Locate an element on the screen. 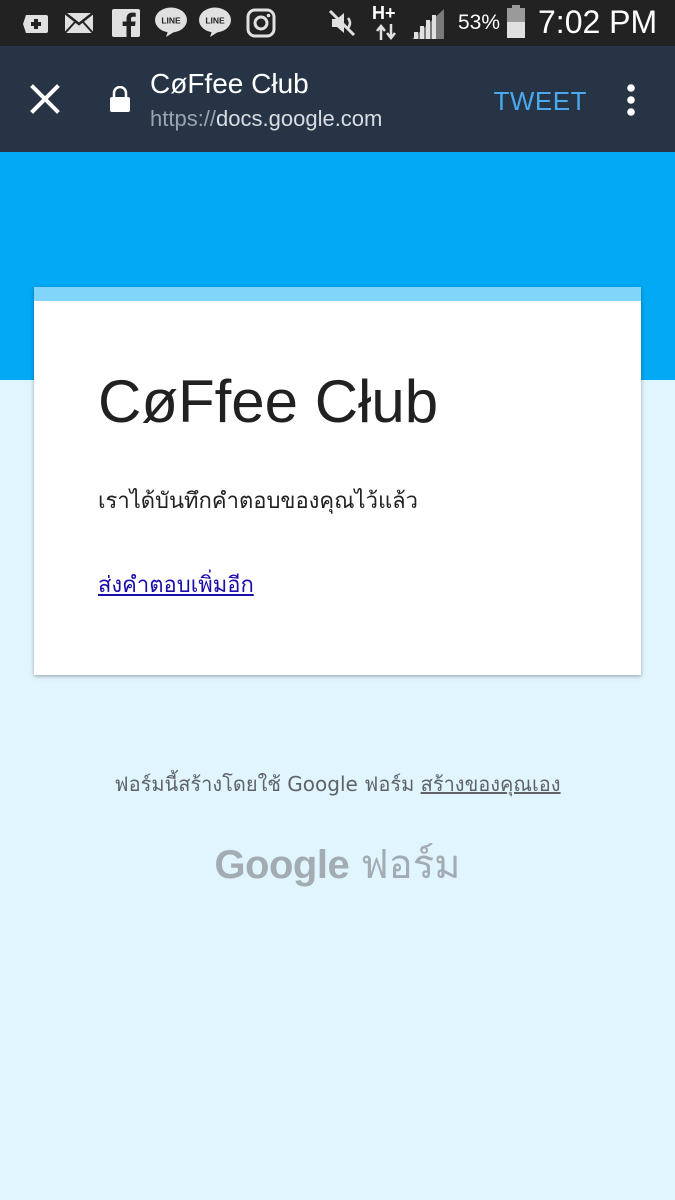 The image size is (675, 1200). url-host: docs.google.com is located at coordinates (299, 118).